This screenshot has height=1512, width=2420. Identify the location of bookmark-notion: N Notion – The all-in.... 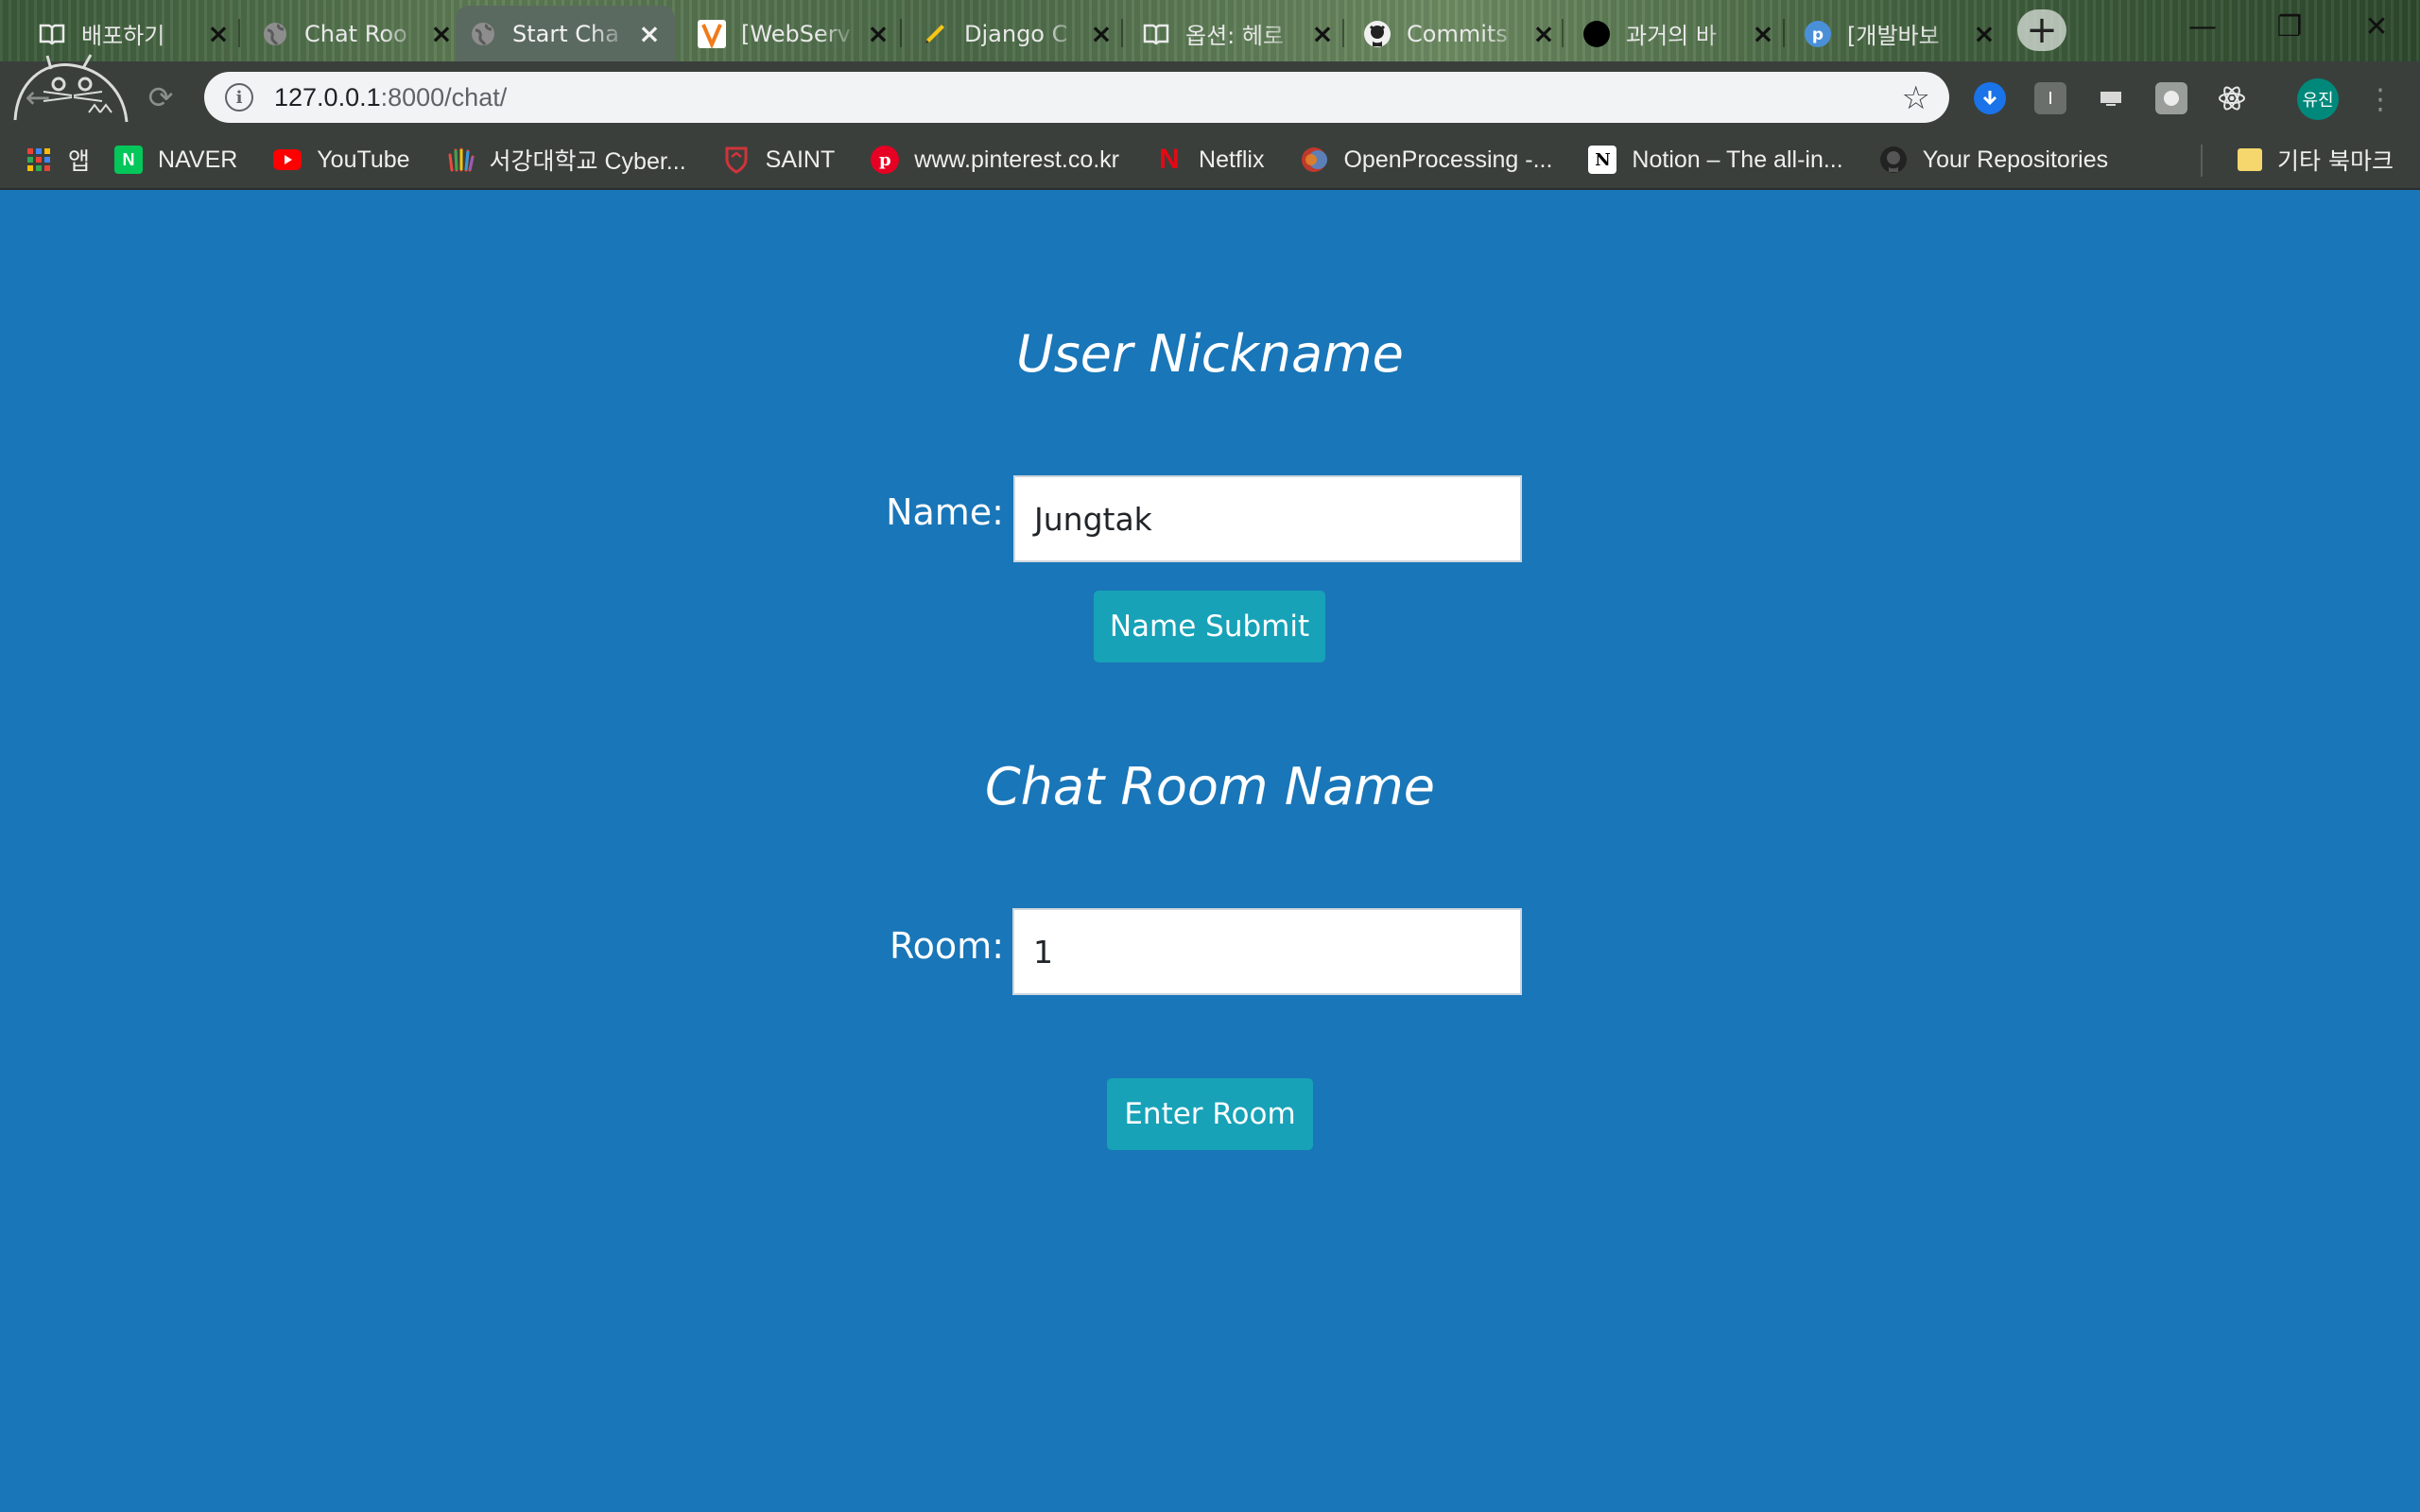
(1715, 160).